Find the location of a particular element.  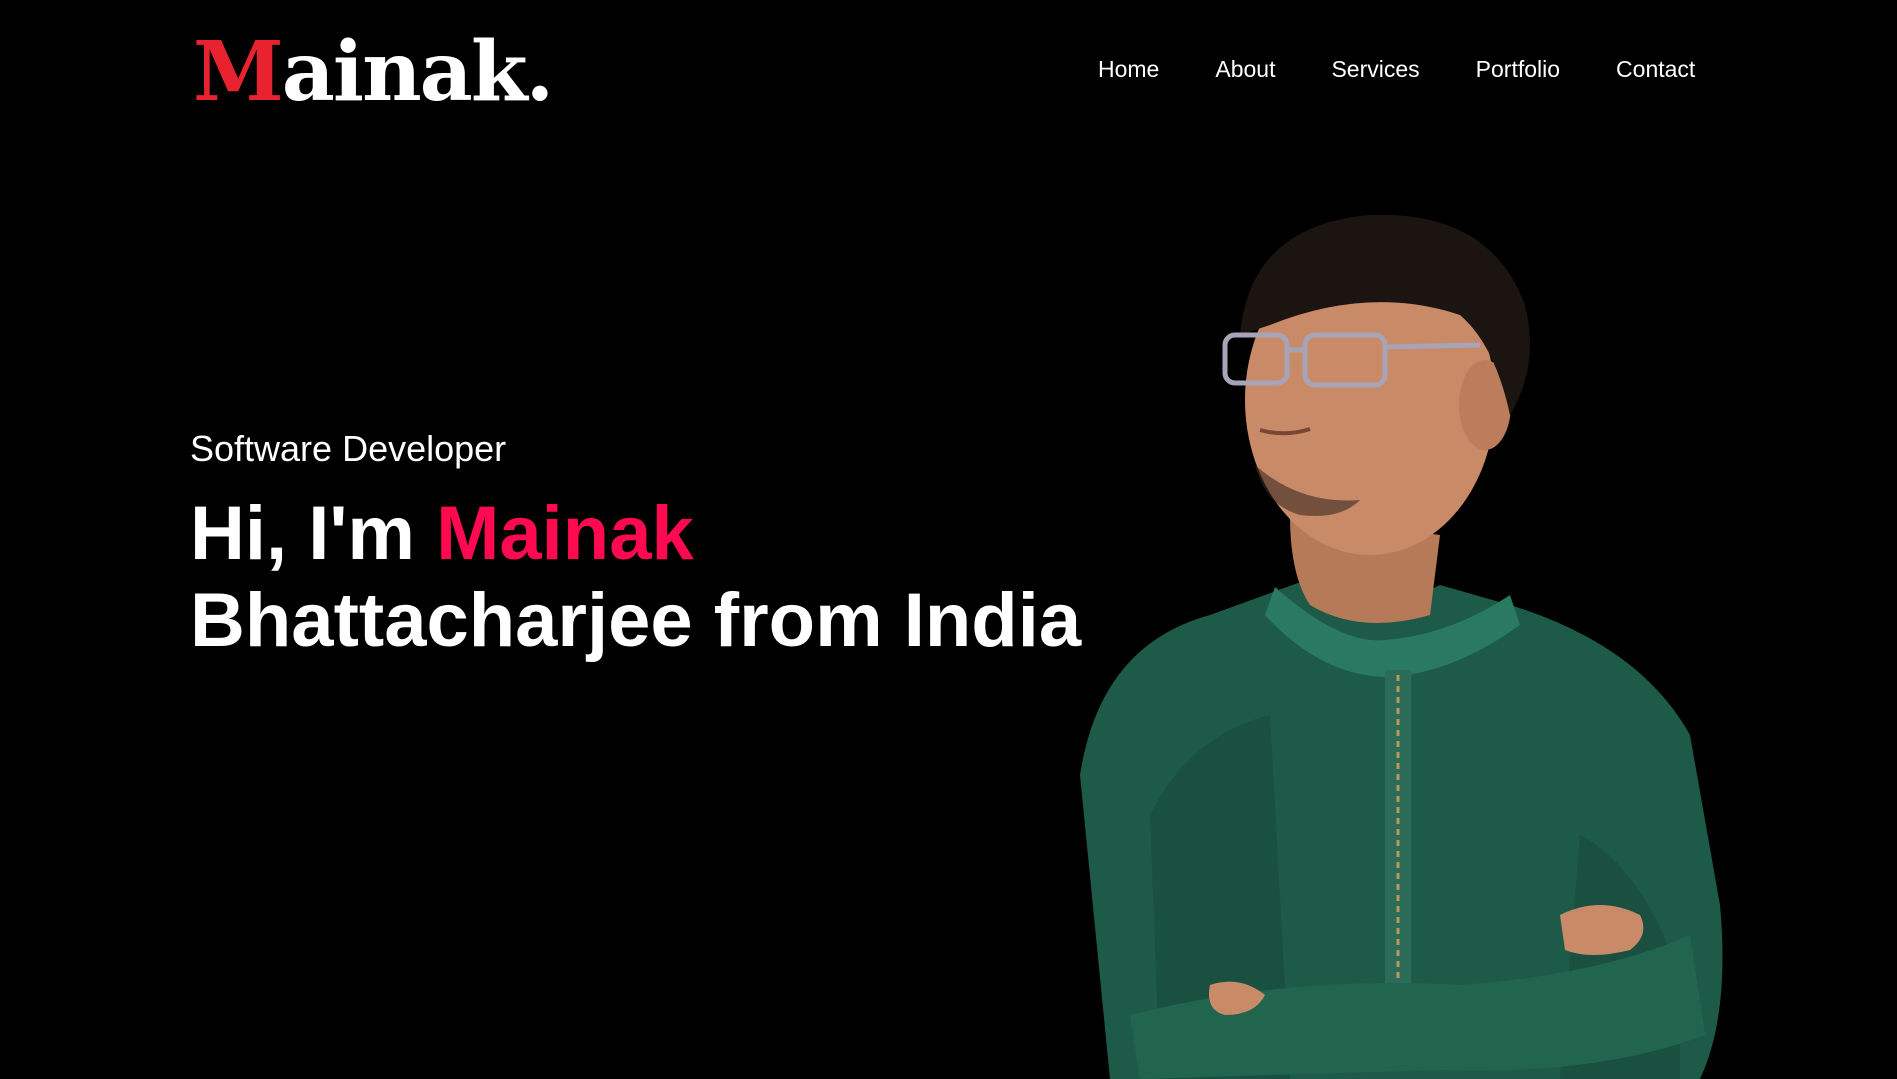

nav-services: Services is located at coordinates (1375, 69).